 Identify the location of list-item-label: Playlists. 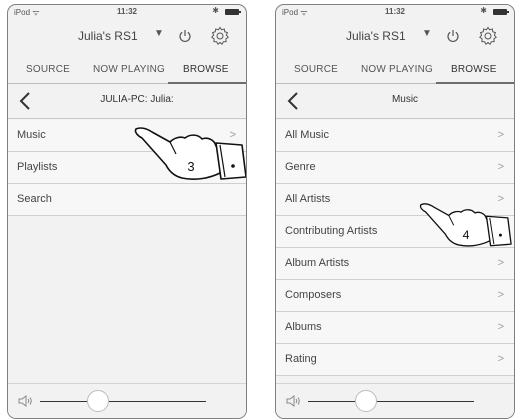
(37, 167).